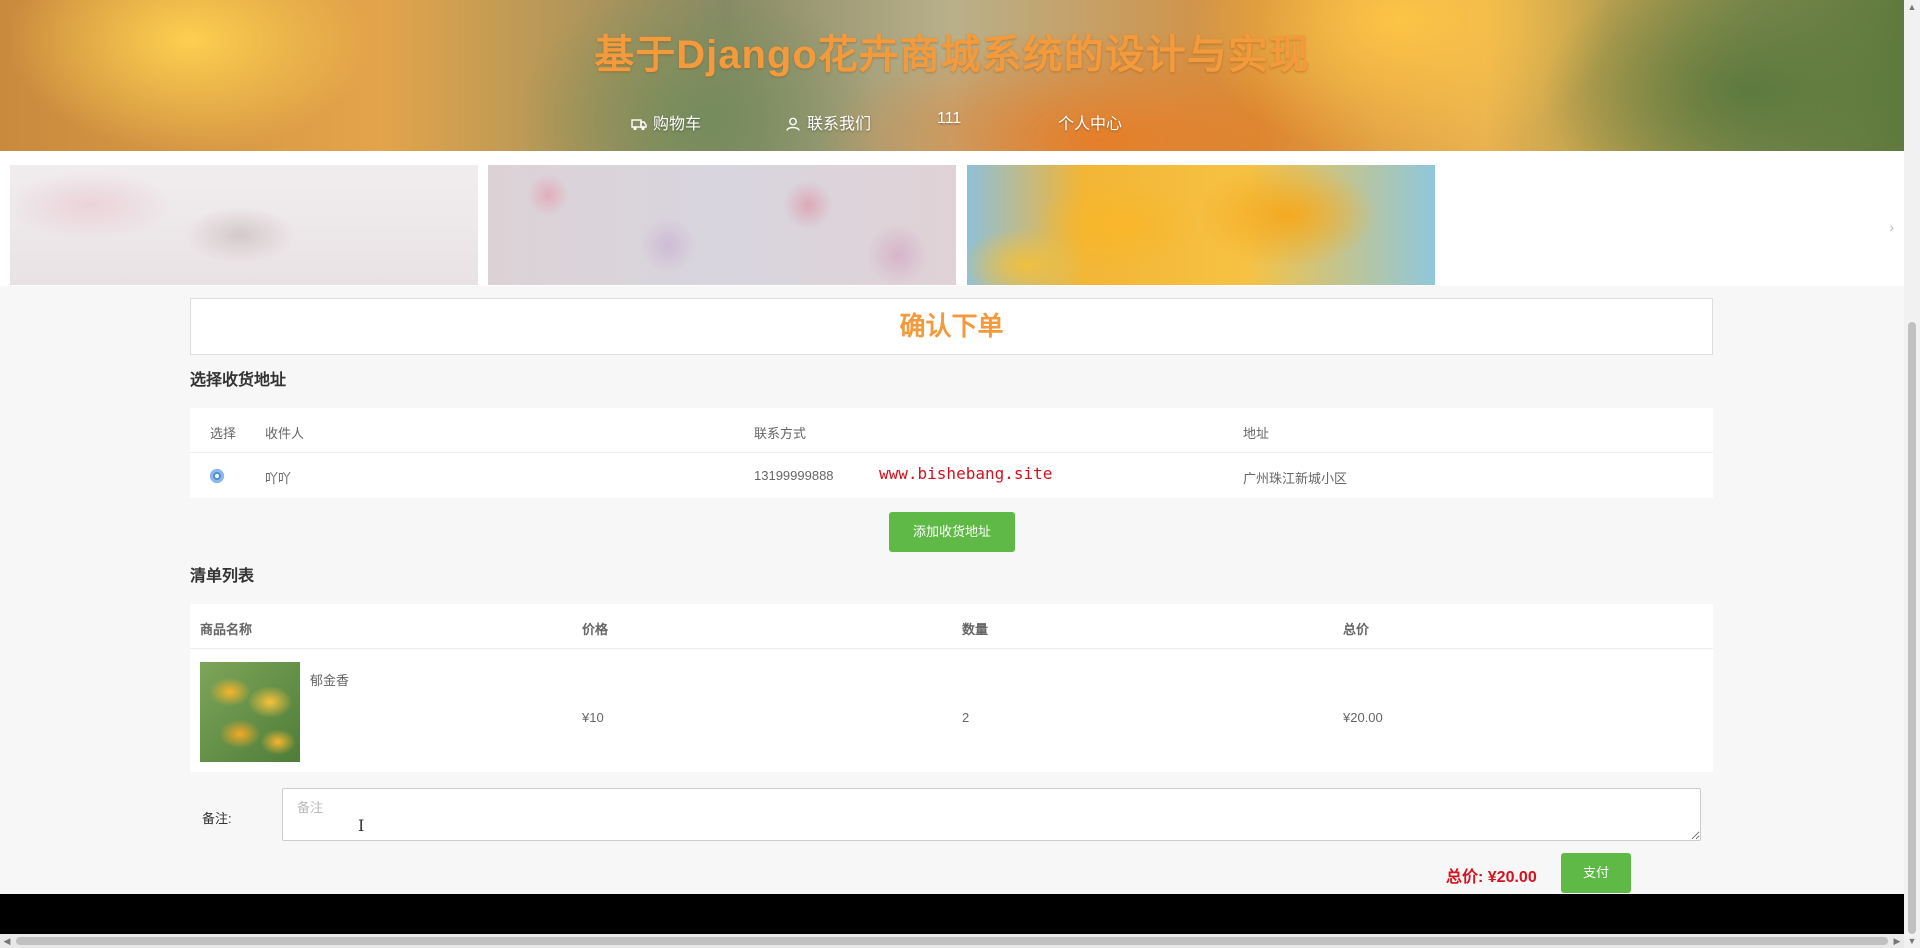  Describe the element at coordinates (793, 124) in the screenshot. I see `user-icon` at that location.